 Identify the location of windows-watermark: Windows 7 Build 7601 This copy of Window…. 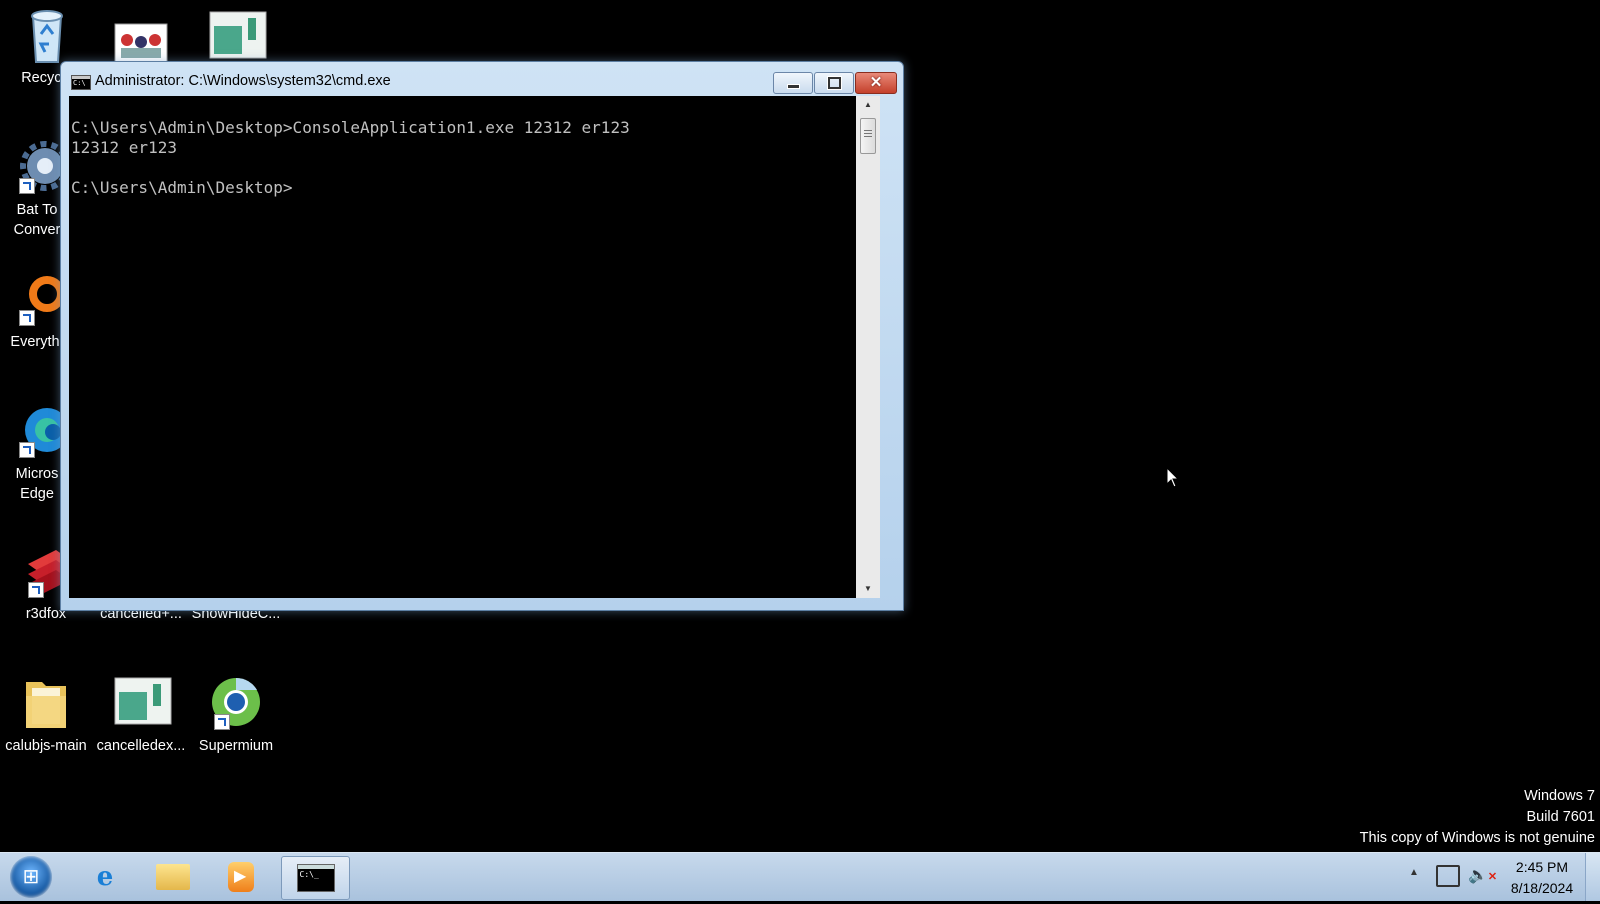
(1477, 817).